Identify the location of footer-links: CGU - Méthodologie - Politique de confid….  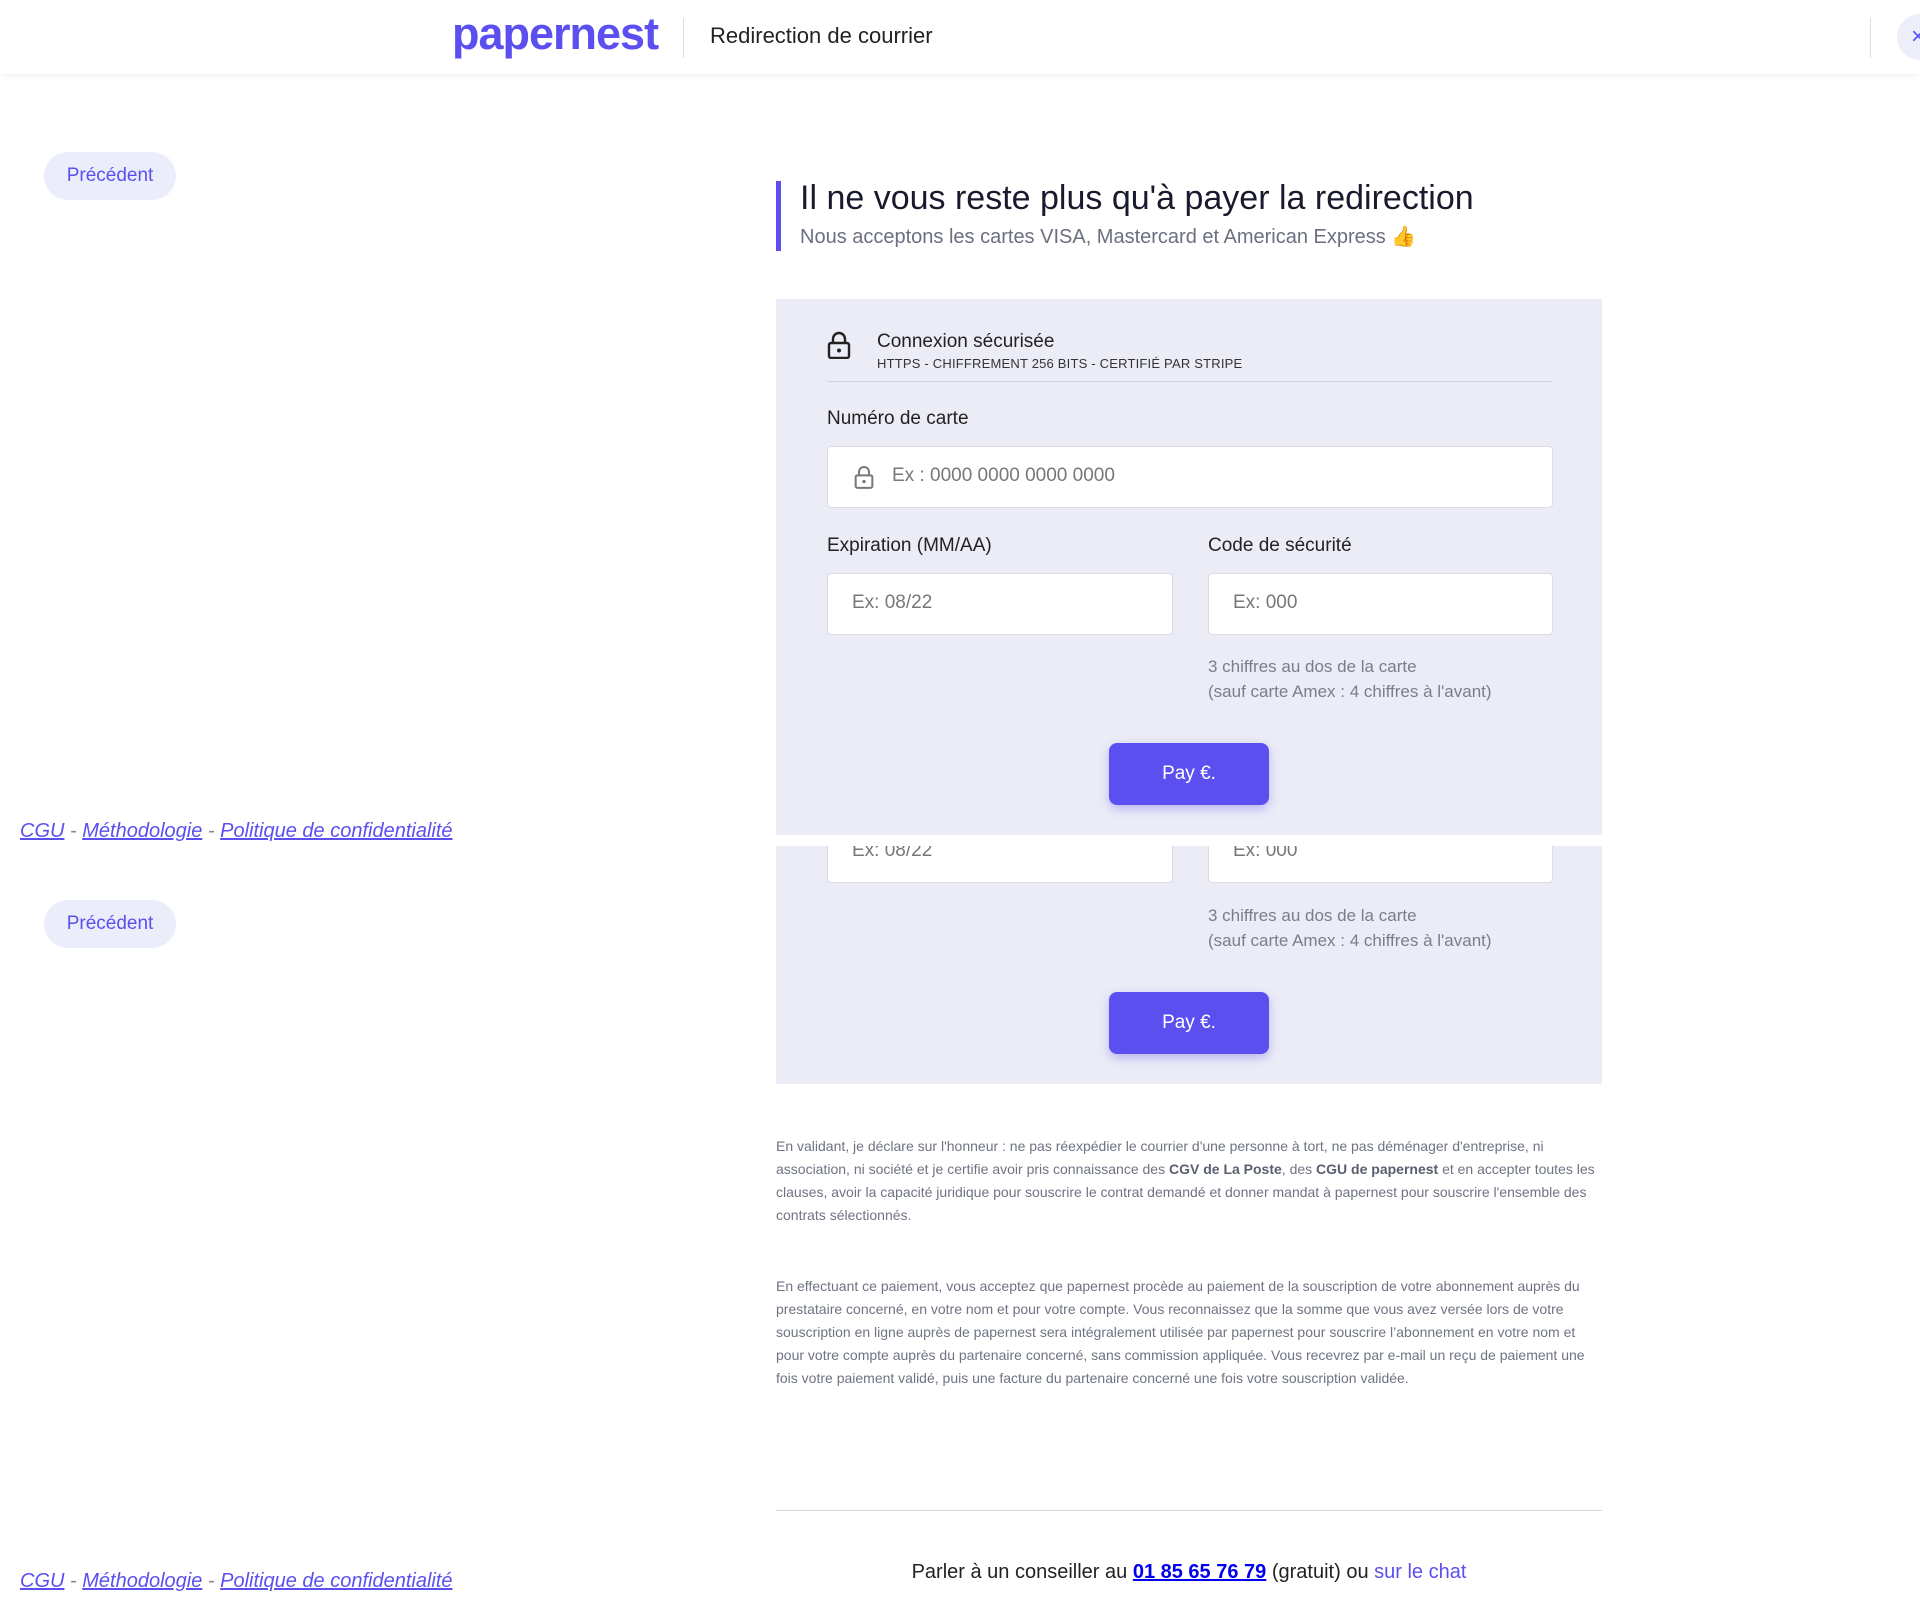
(236, 831).